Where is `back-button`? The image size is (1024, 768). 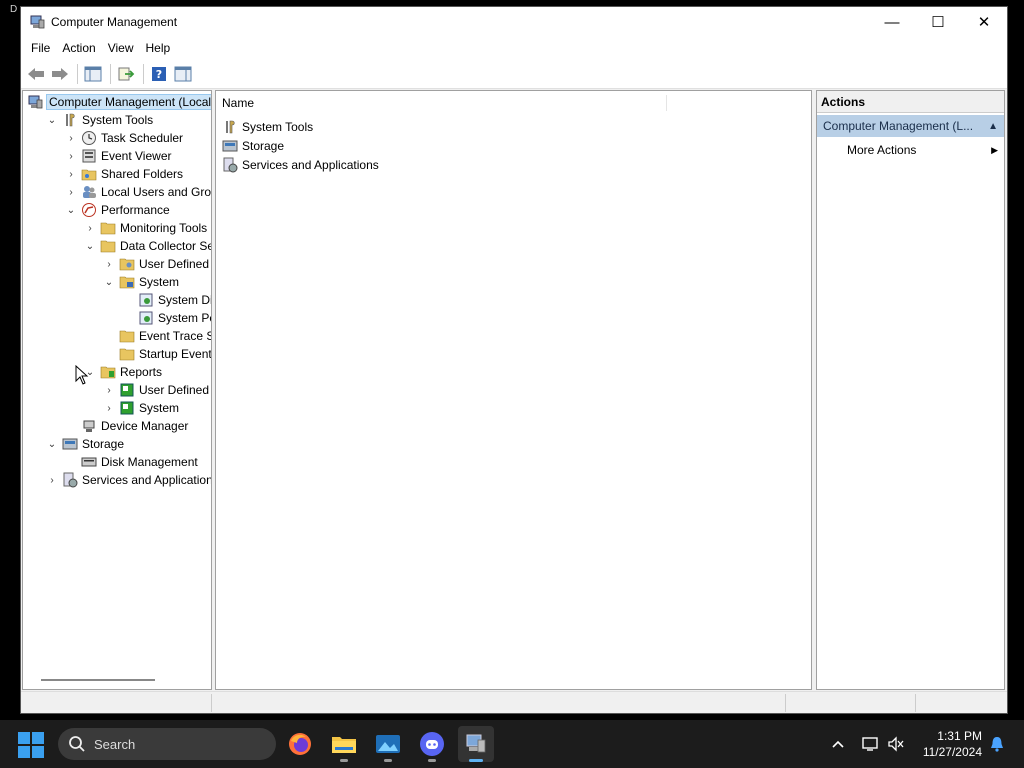
back-button is located at coordinates (36, 74).